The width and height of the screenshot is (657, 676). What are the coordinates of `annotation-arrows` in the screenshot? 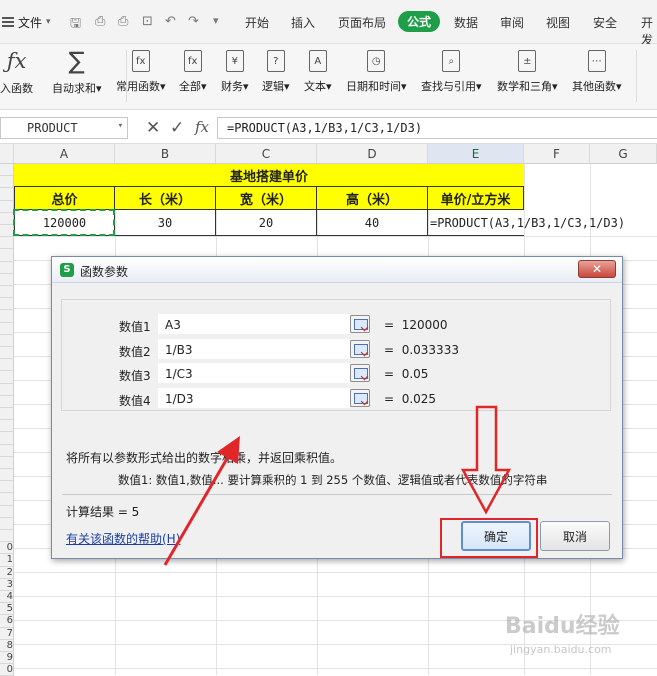 It's located at (337, 485).